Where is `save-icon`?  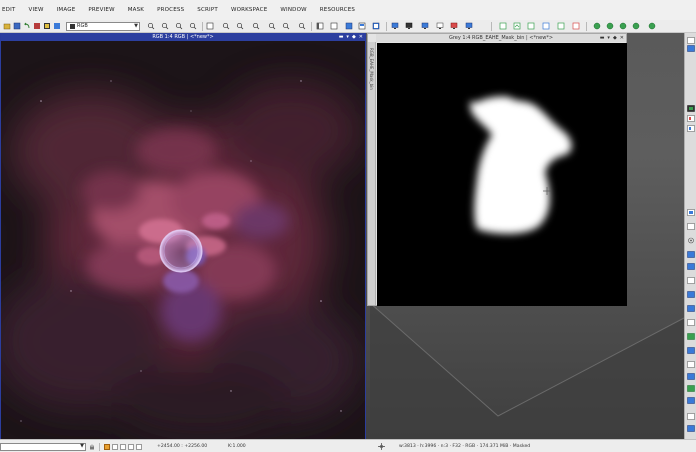
save-icon is located at coordinates (17, 26).